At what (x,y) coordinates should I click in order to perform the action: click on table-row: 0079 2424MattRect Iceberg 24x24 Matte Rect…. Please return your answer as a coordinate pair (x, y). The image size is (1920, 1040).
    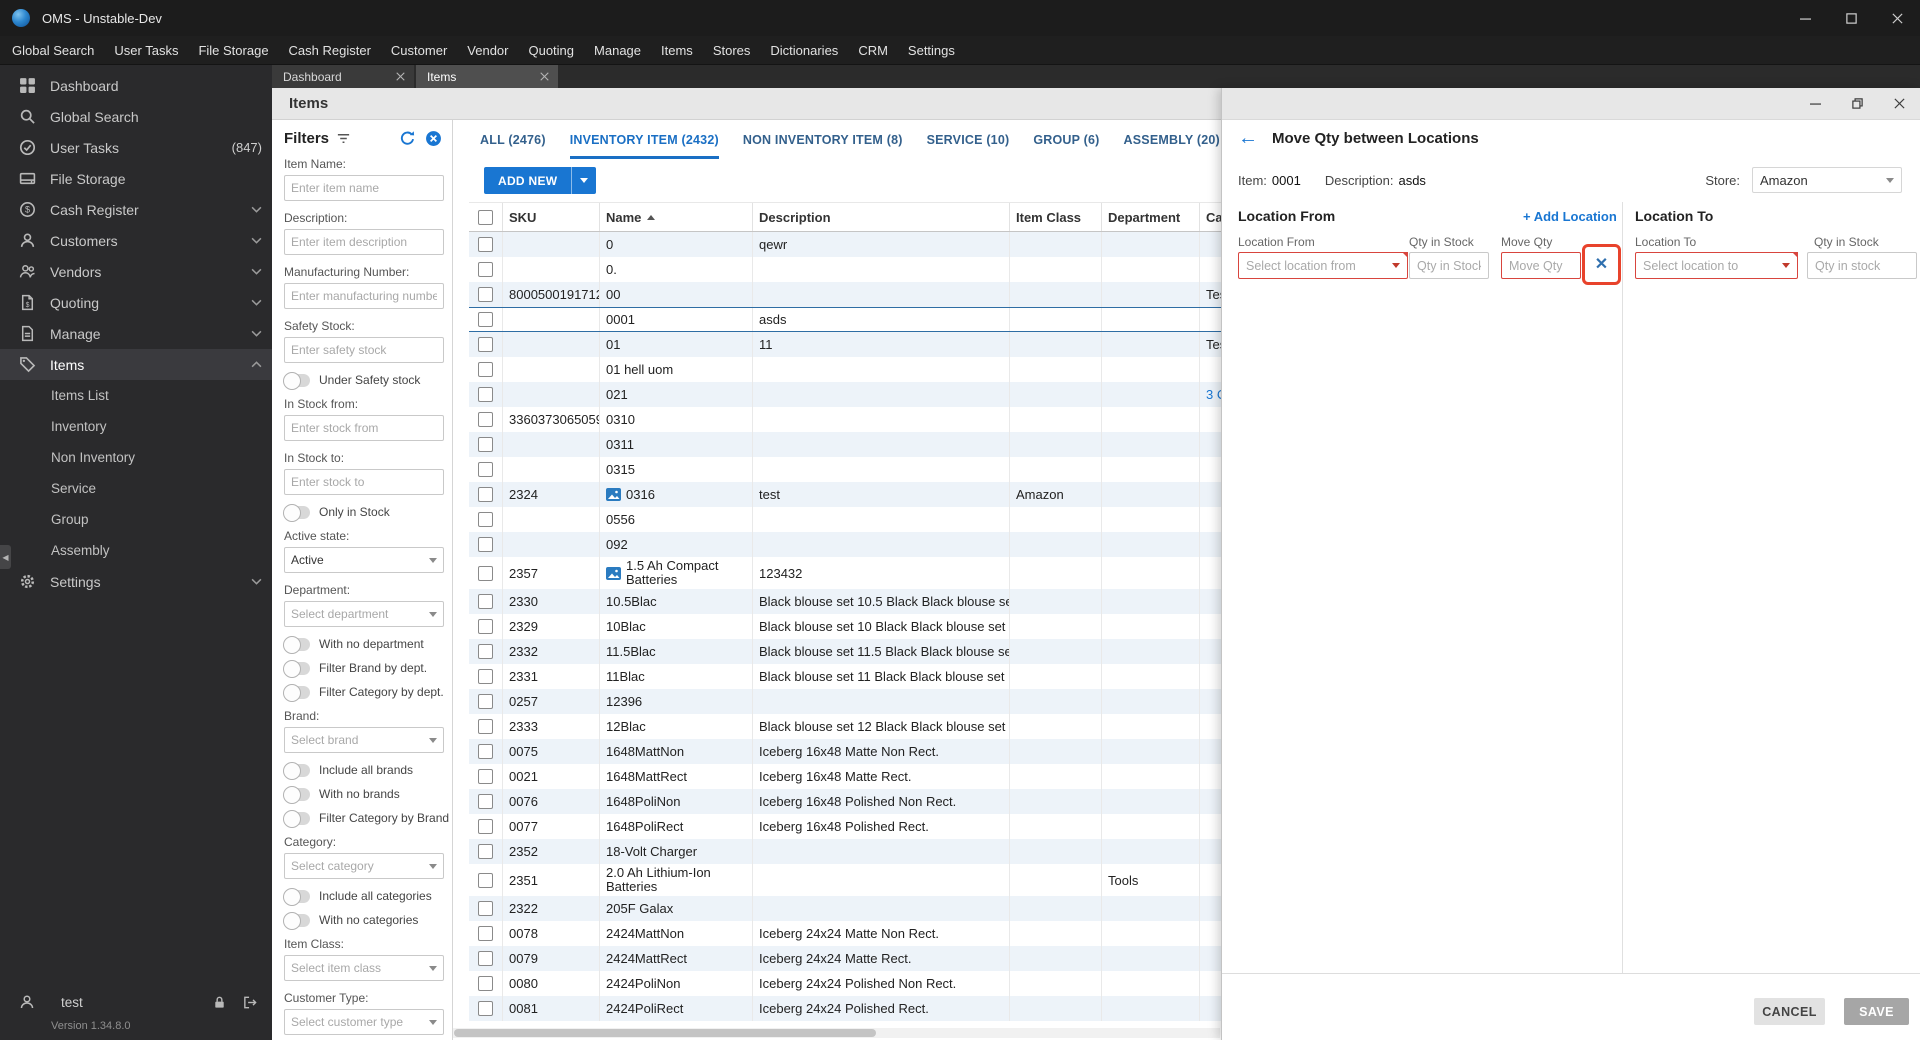
    Looking at the image, I should click on (845, 958).